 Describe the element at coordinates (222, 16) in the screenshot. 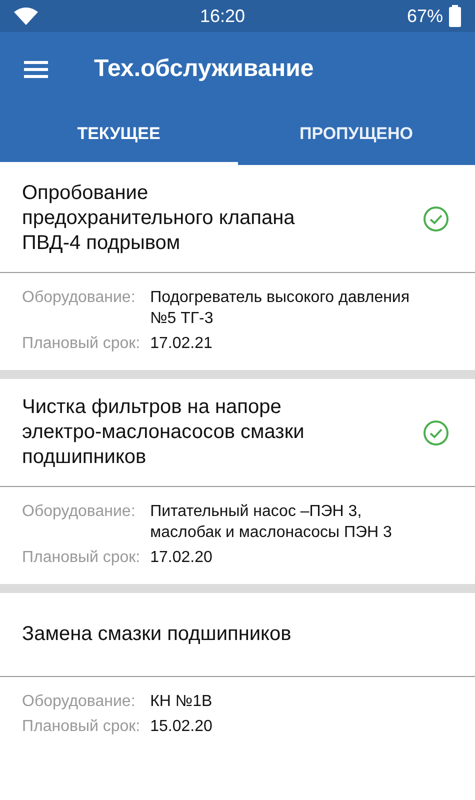

I see `clock-text: 16:20` at that location.